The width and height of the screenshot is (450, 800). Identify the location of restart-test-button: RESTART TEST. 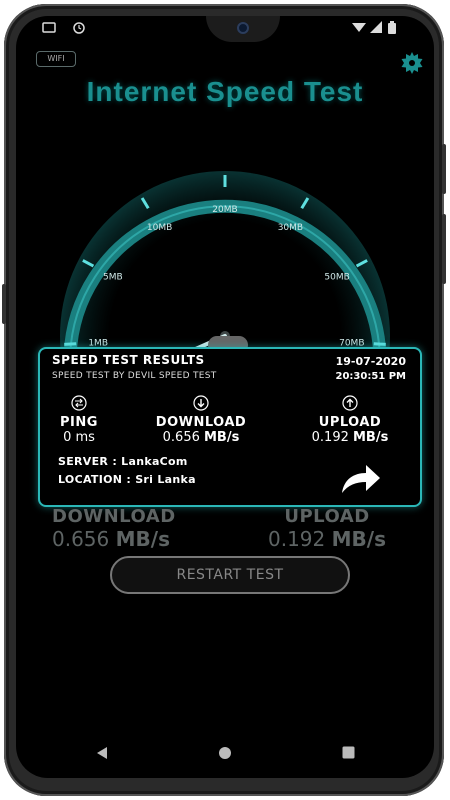
(230, 575).